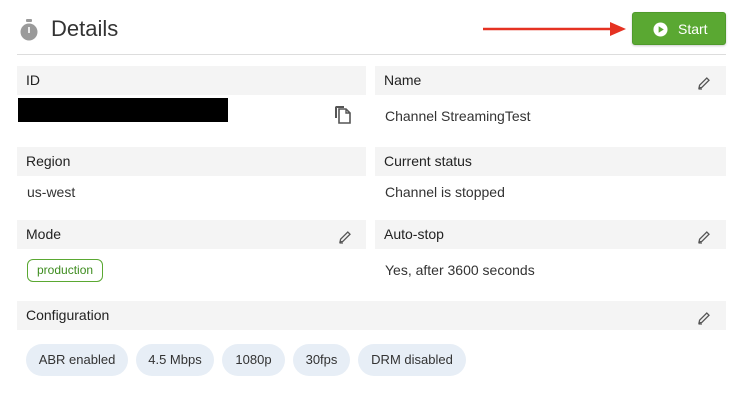 The height and width of the screenshot is (393, 742). What do you see at coordinates (253, 360) in the screenshot?
I see `config-chip-resolution: 1080p` at bounding box center [253, 360].